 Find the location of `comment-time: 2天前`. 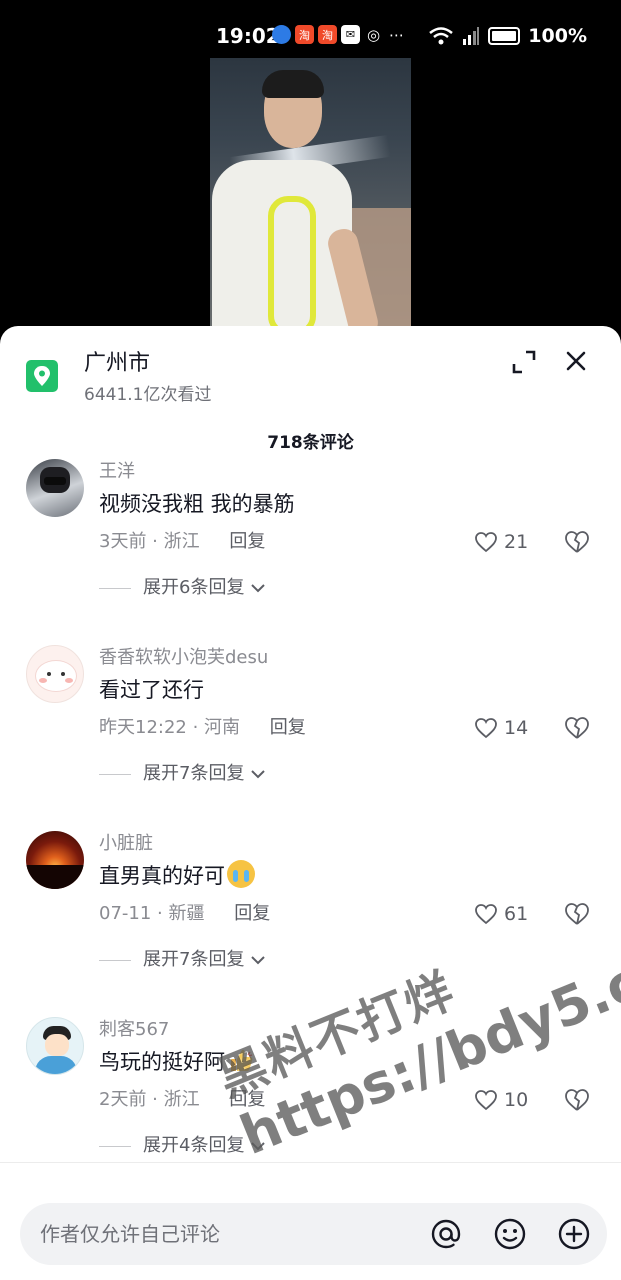

comment-time: 2天前 is located at coordinates (123, 1099).